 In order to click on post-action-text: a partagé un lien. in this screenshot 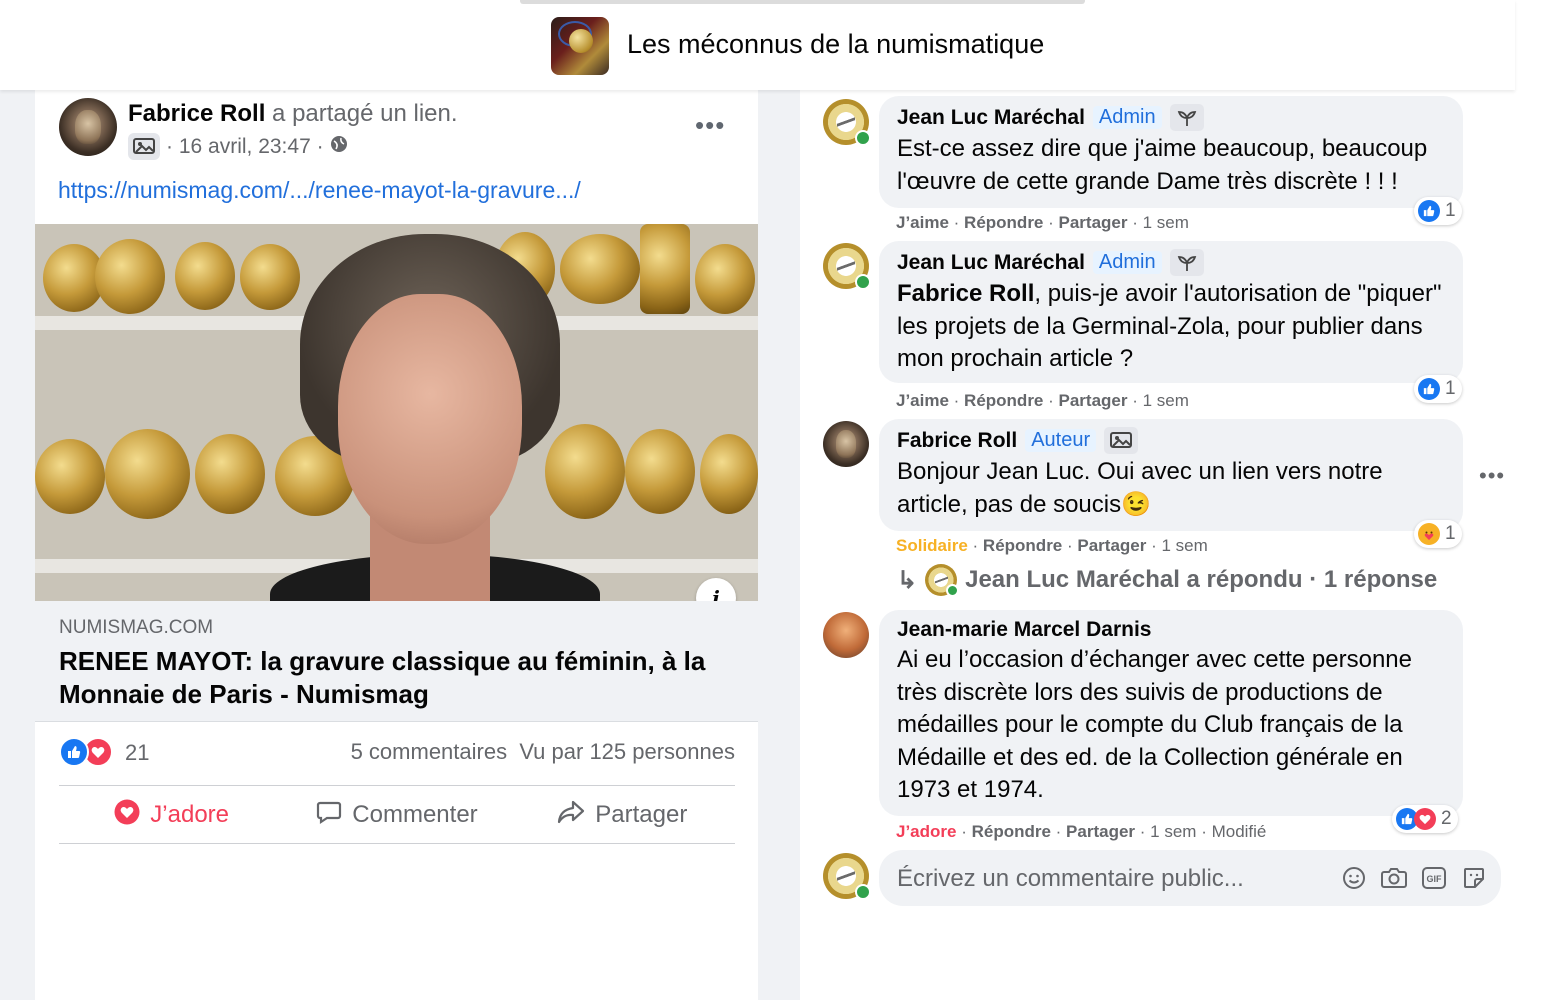, I will do `click(365, 113)`.